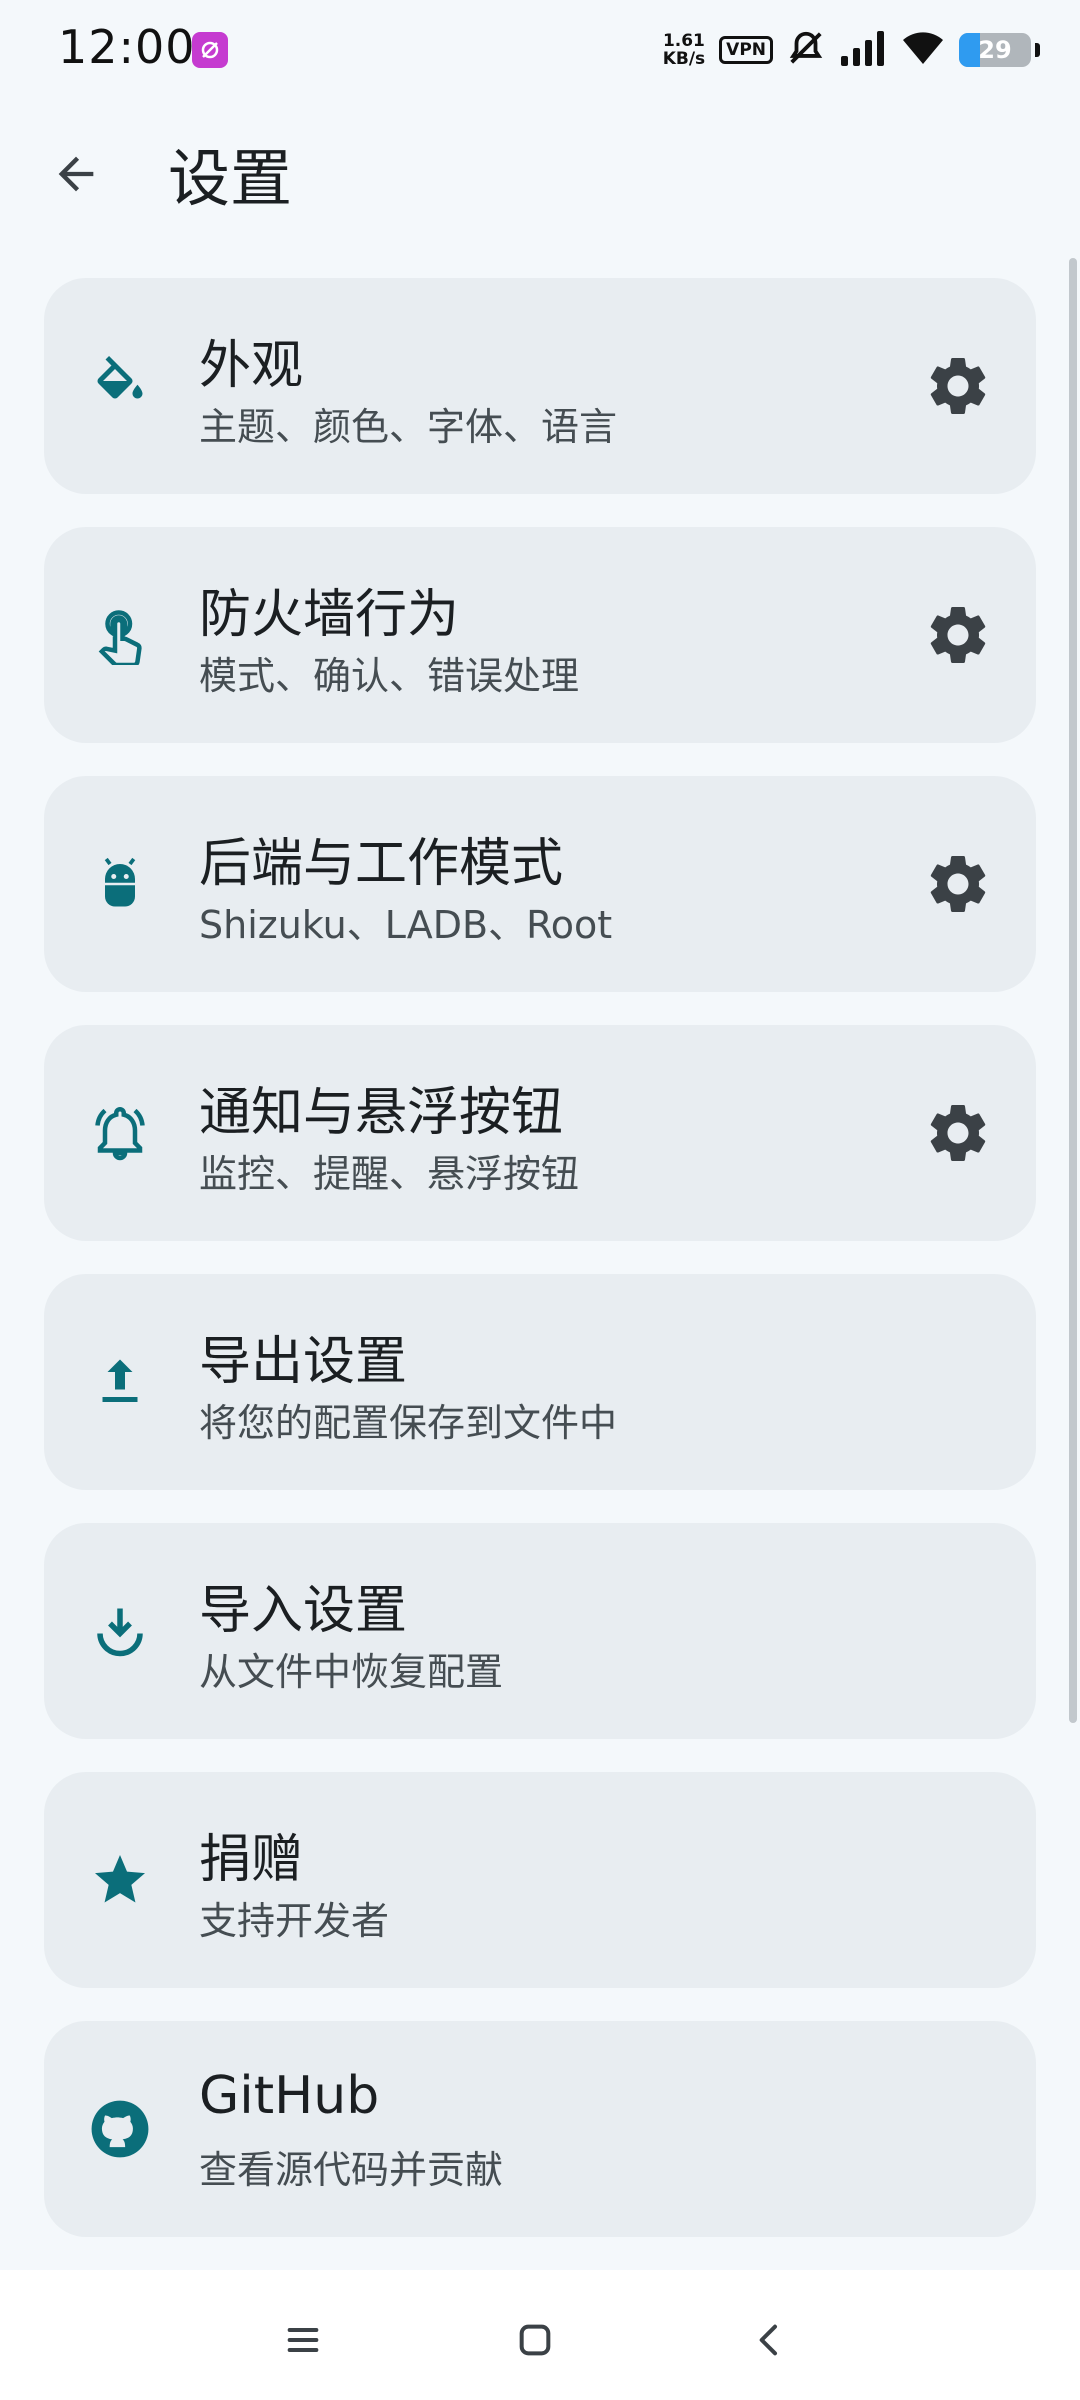  I want to click on settings-item-github: GitHub 查看源代码并贡献, so click(540, 2129).